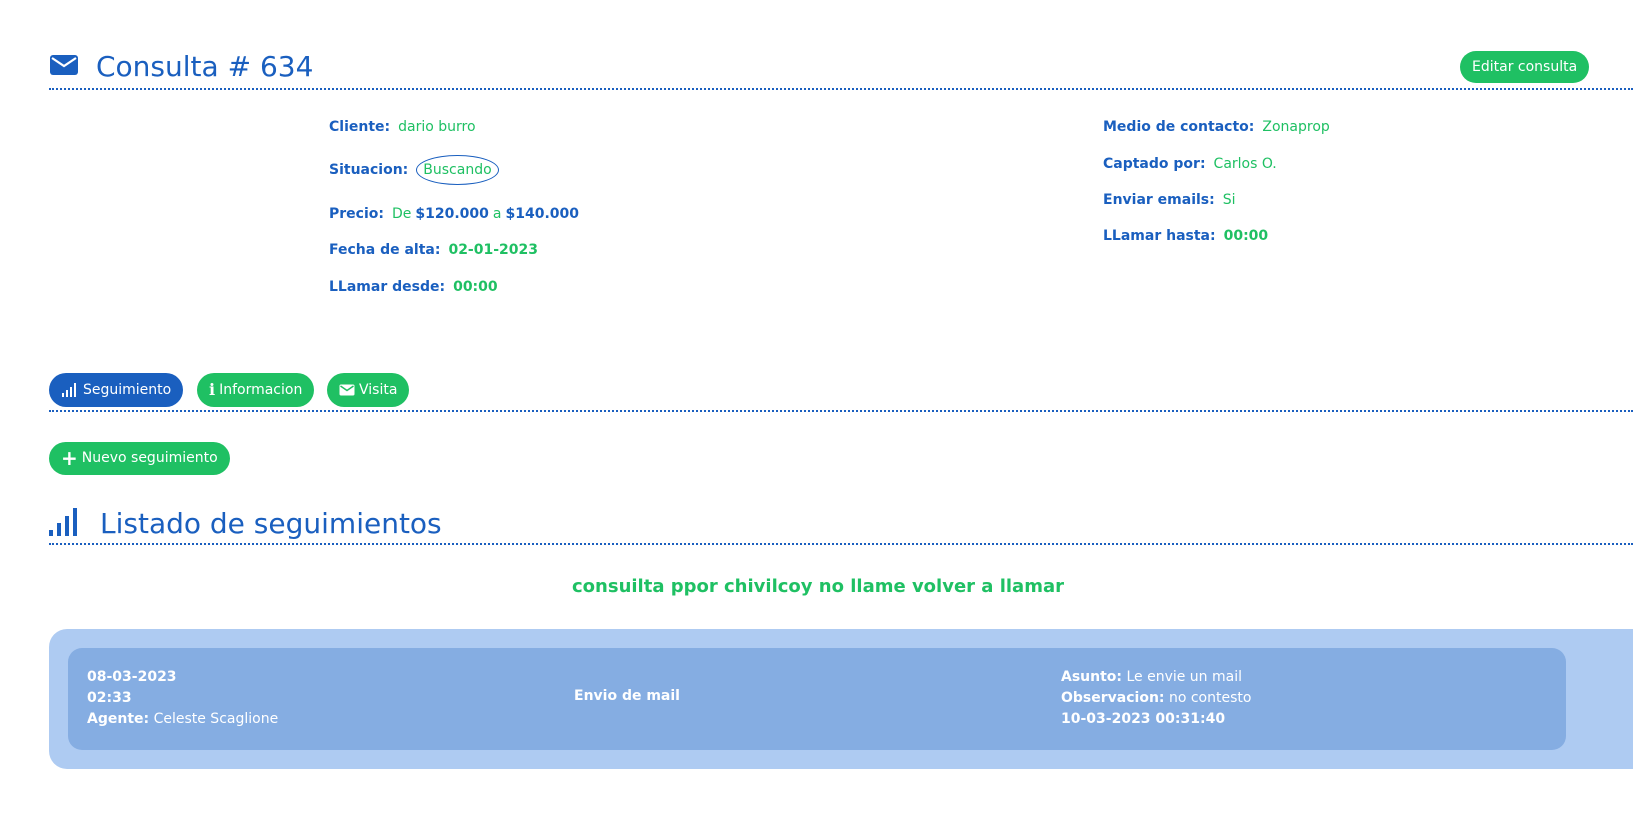 The width and height of the screenshot is (1633, 825). Describe the element at coordinates (841, 392) in the screenshot. I see `tab-bar: Seguimiento i Informacion Visita` at that location.